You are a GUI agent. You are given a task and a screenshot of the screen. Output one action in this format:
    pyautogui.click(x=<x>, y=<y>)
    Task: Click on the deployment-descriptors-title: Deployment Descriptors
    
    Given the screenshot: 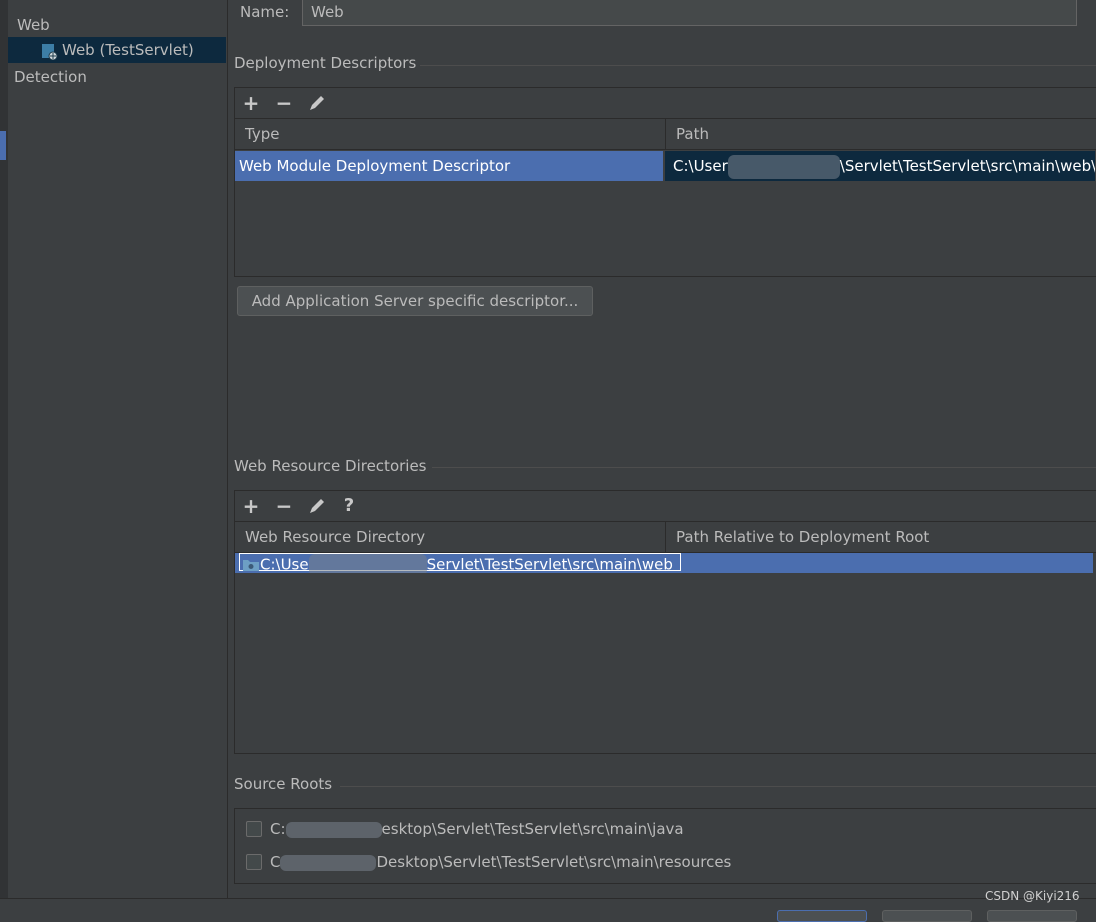 What is the action you would take?
    pyautogui.click(x=325, y=63)
    